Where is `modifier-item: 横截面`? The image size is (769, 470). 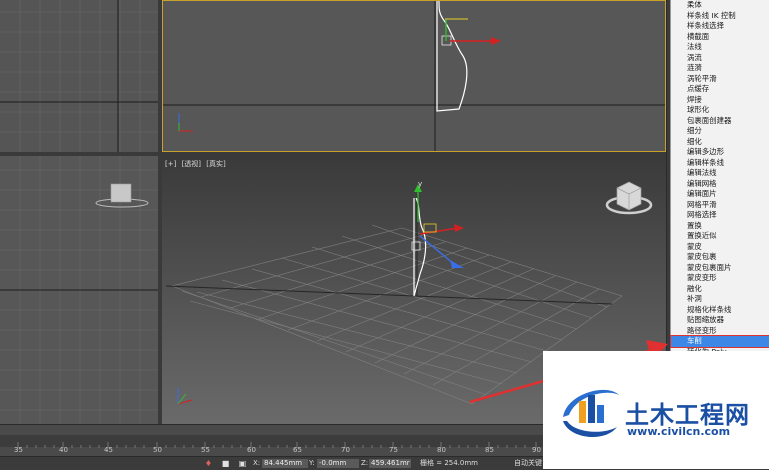
modifier-item: 横截面 is located at coordinates (720, 37).